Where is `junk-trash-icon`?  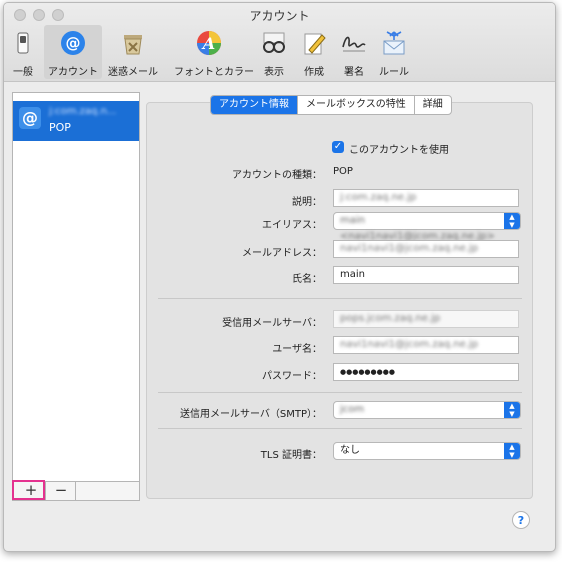 junk-trash-icon is located at coordinates (133, 45).